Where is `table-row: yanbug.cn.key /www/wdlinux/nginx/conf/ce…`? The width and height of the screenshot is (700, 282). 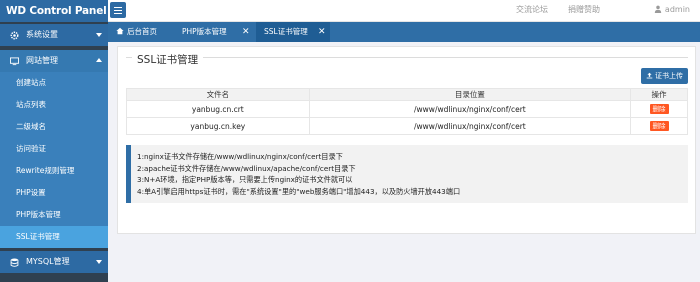 table-row: yanbug.cn.key /www/wdlinux/nginx/conf/ce… is located at coordinates (407, 126).